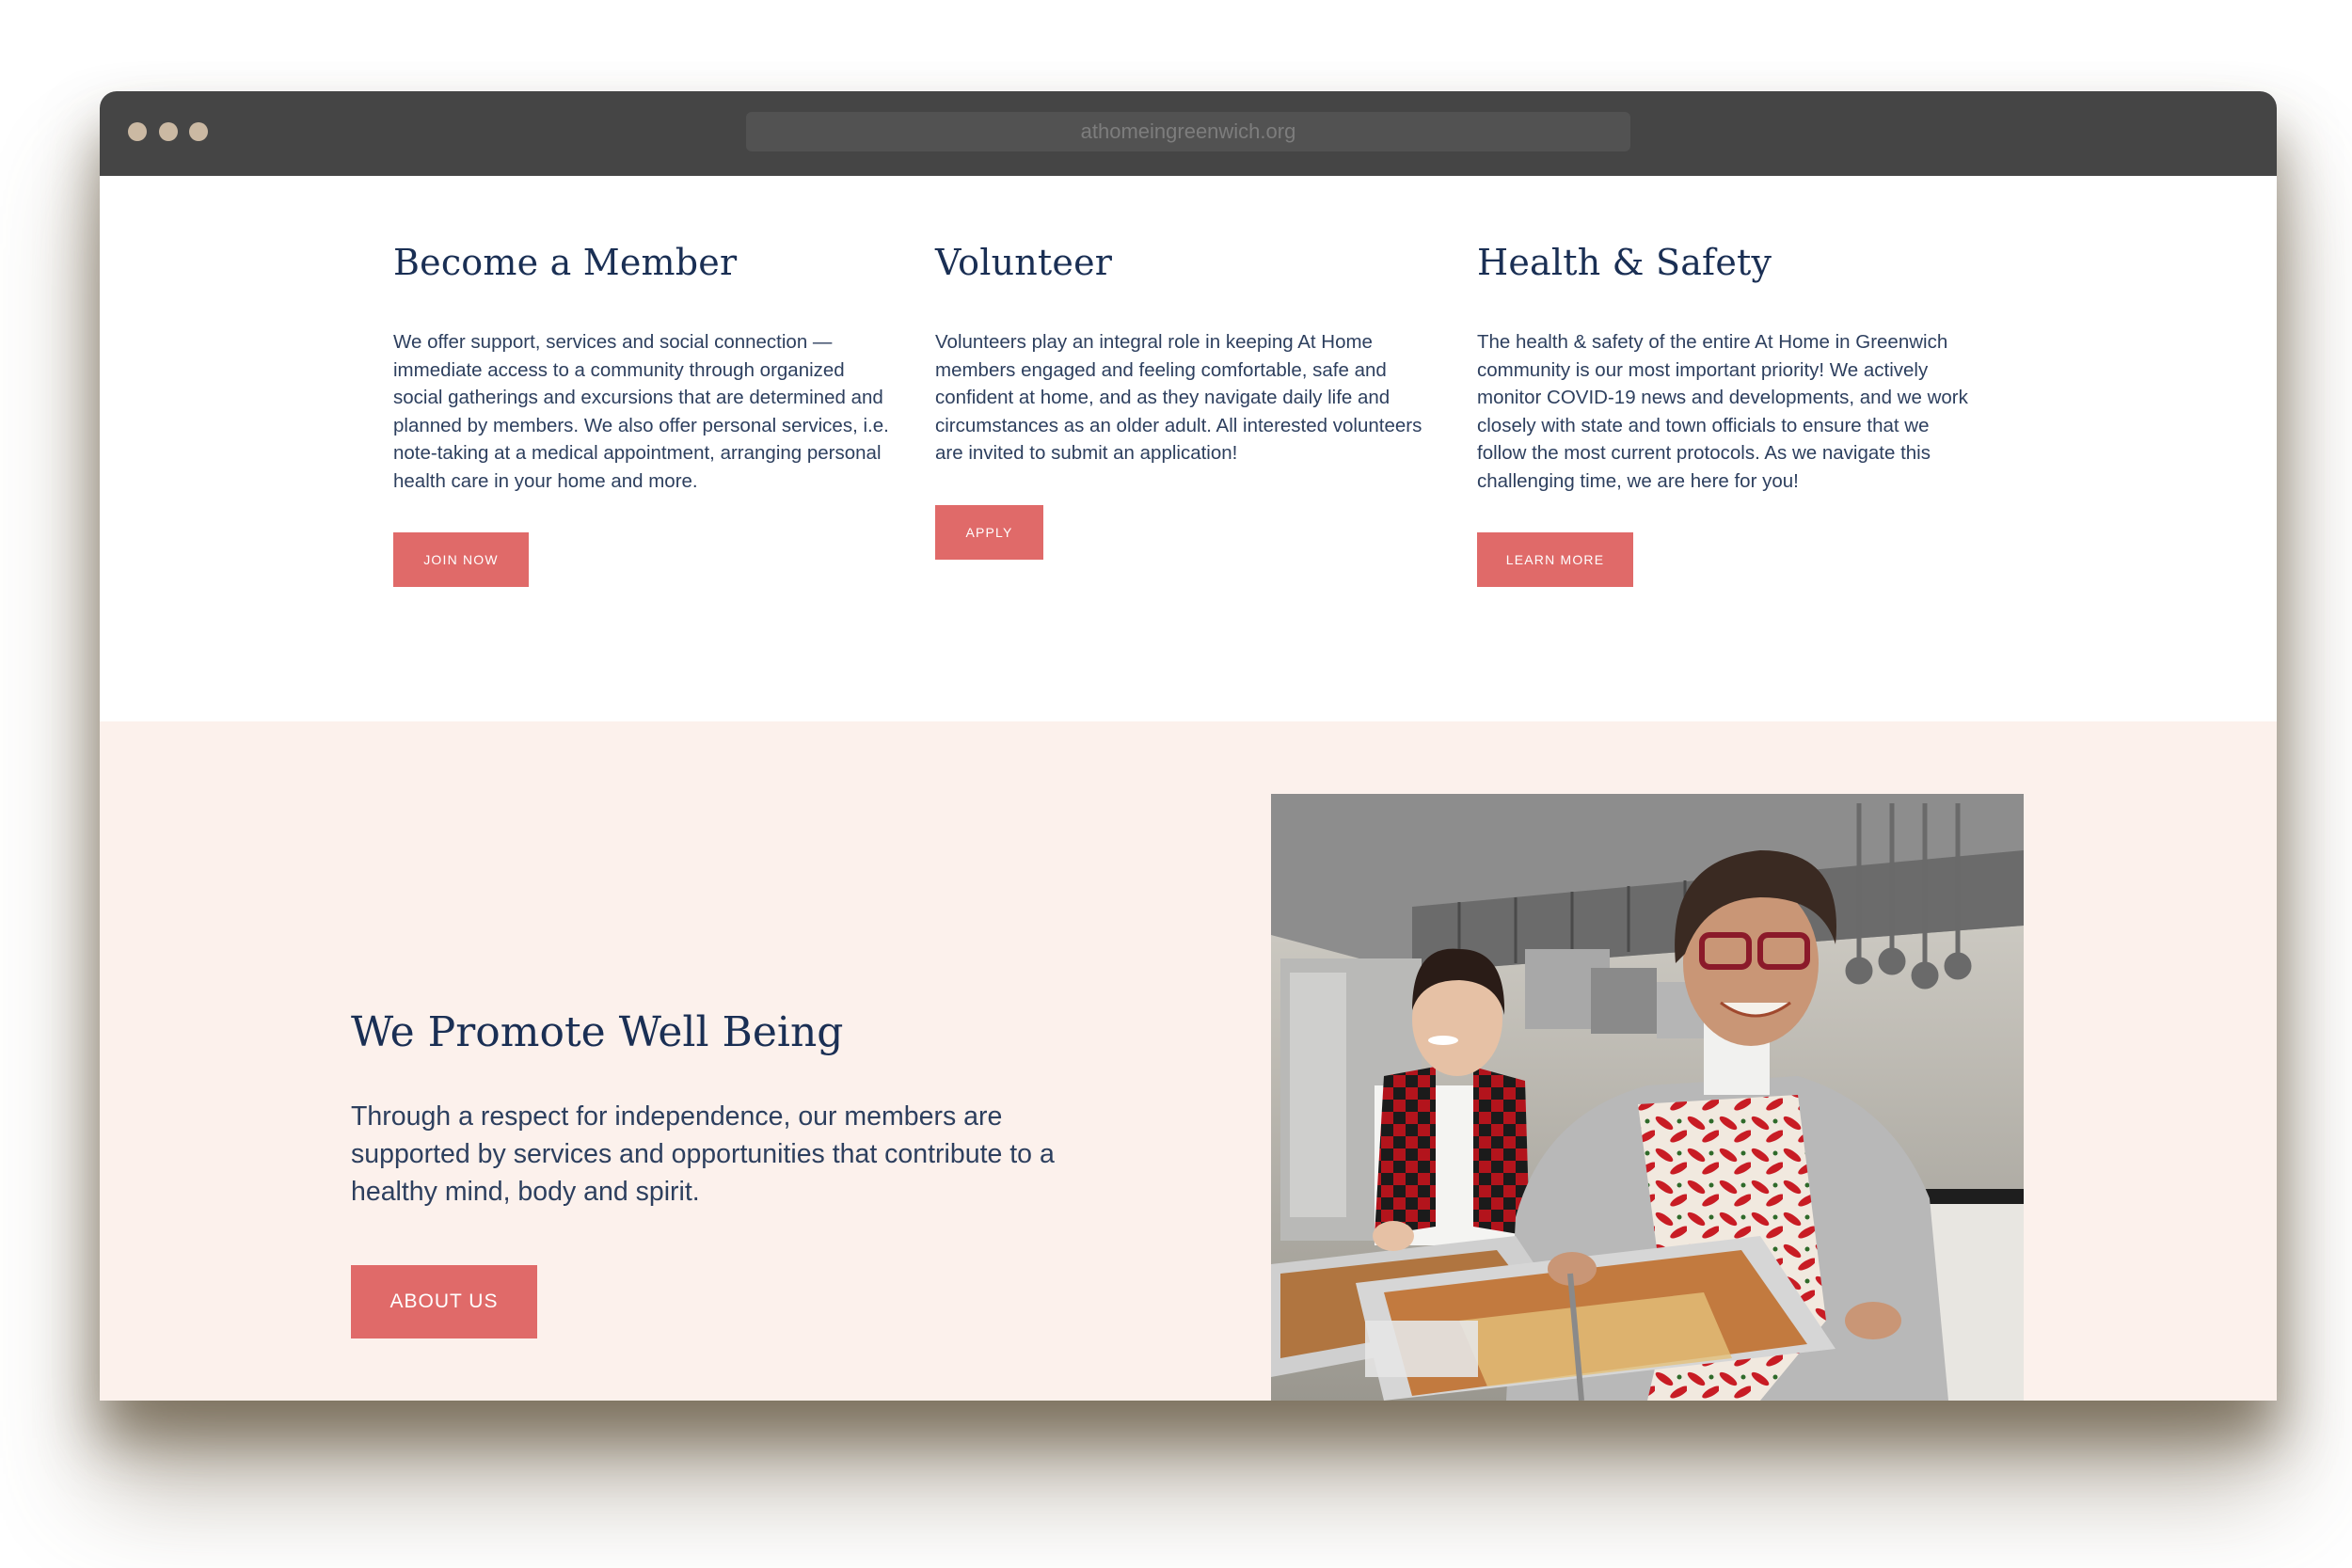 Image resolution: width=2352 pixels, height=1568 pixels. Describe the element at coordinates (168, 131) in the screenshot. I see `window-minimize-dot` at that location.